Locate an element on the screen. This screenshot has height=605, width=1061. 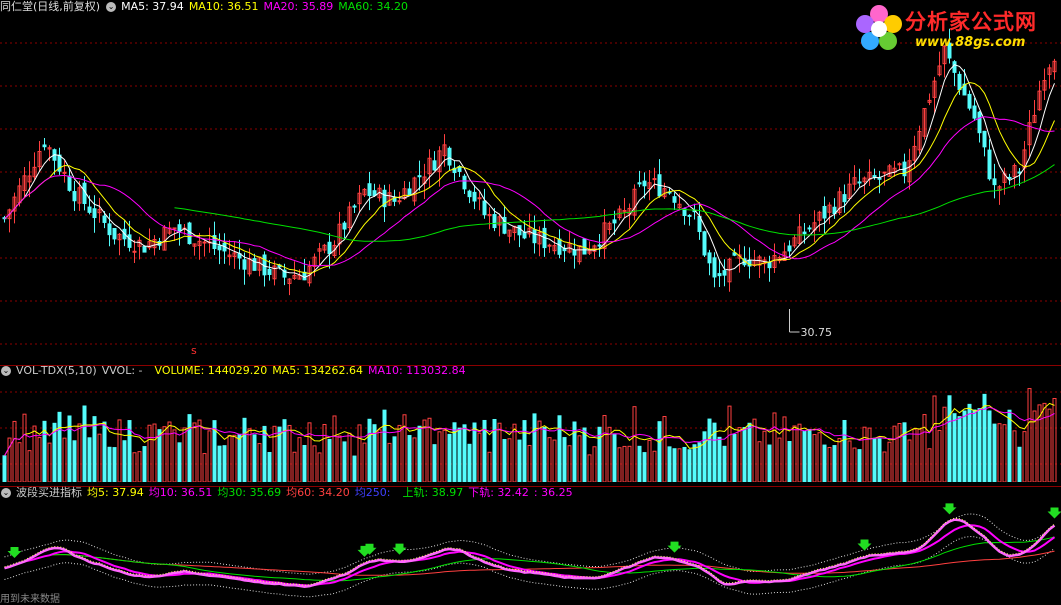
flower-logo-icon is located at coordinates (879, 28).